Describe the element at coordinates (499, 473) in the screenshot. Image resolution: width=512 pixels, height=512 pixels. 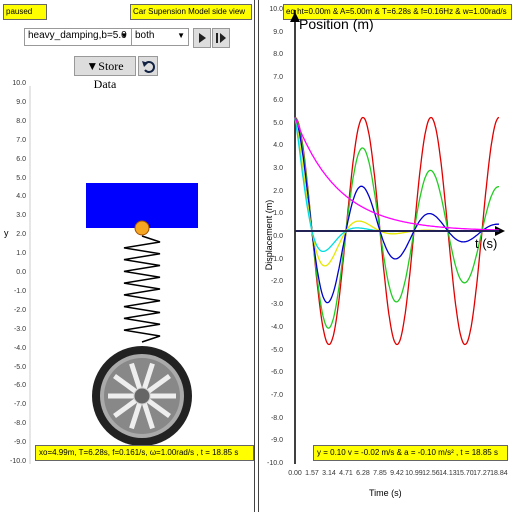
I see `graph-x-tick-label: 18.84` at that location.